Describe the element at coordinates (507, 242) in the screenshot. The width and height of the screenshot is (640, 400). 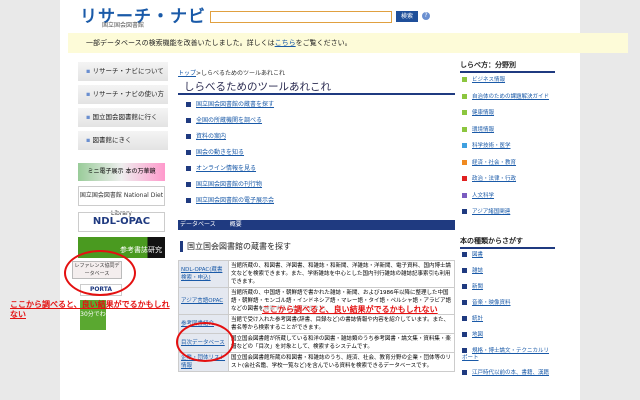
I see `sidebar-heading-types: 本の種類からさがす` at that location.